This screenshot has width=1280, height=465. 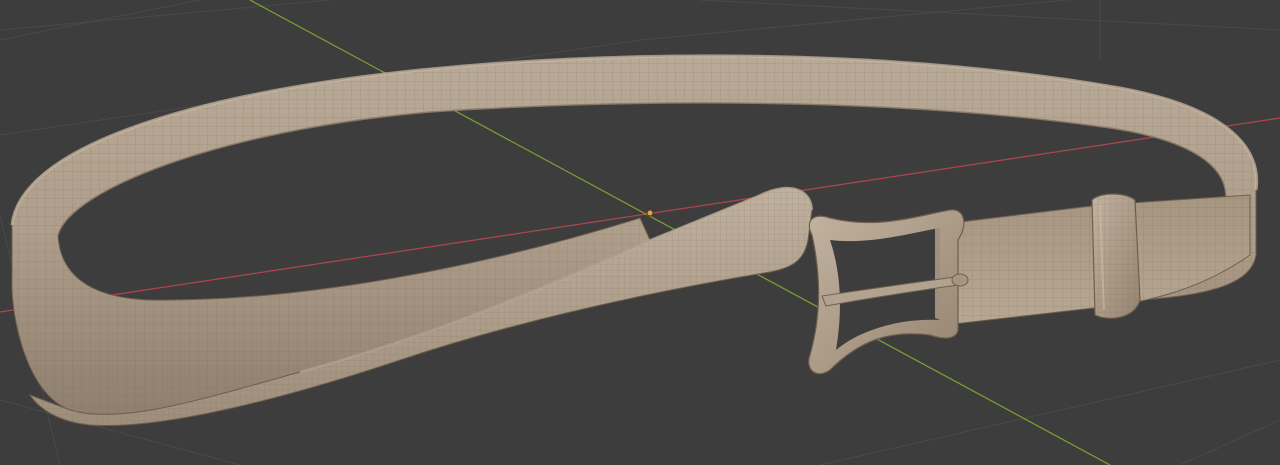 What do you see at coordinates (1089, 260) in the screenshot?
I see `belt-buckle-strap` at bounding box center [1089, 260].